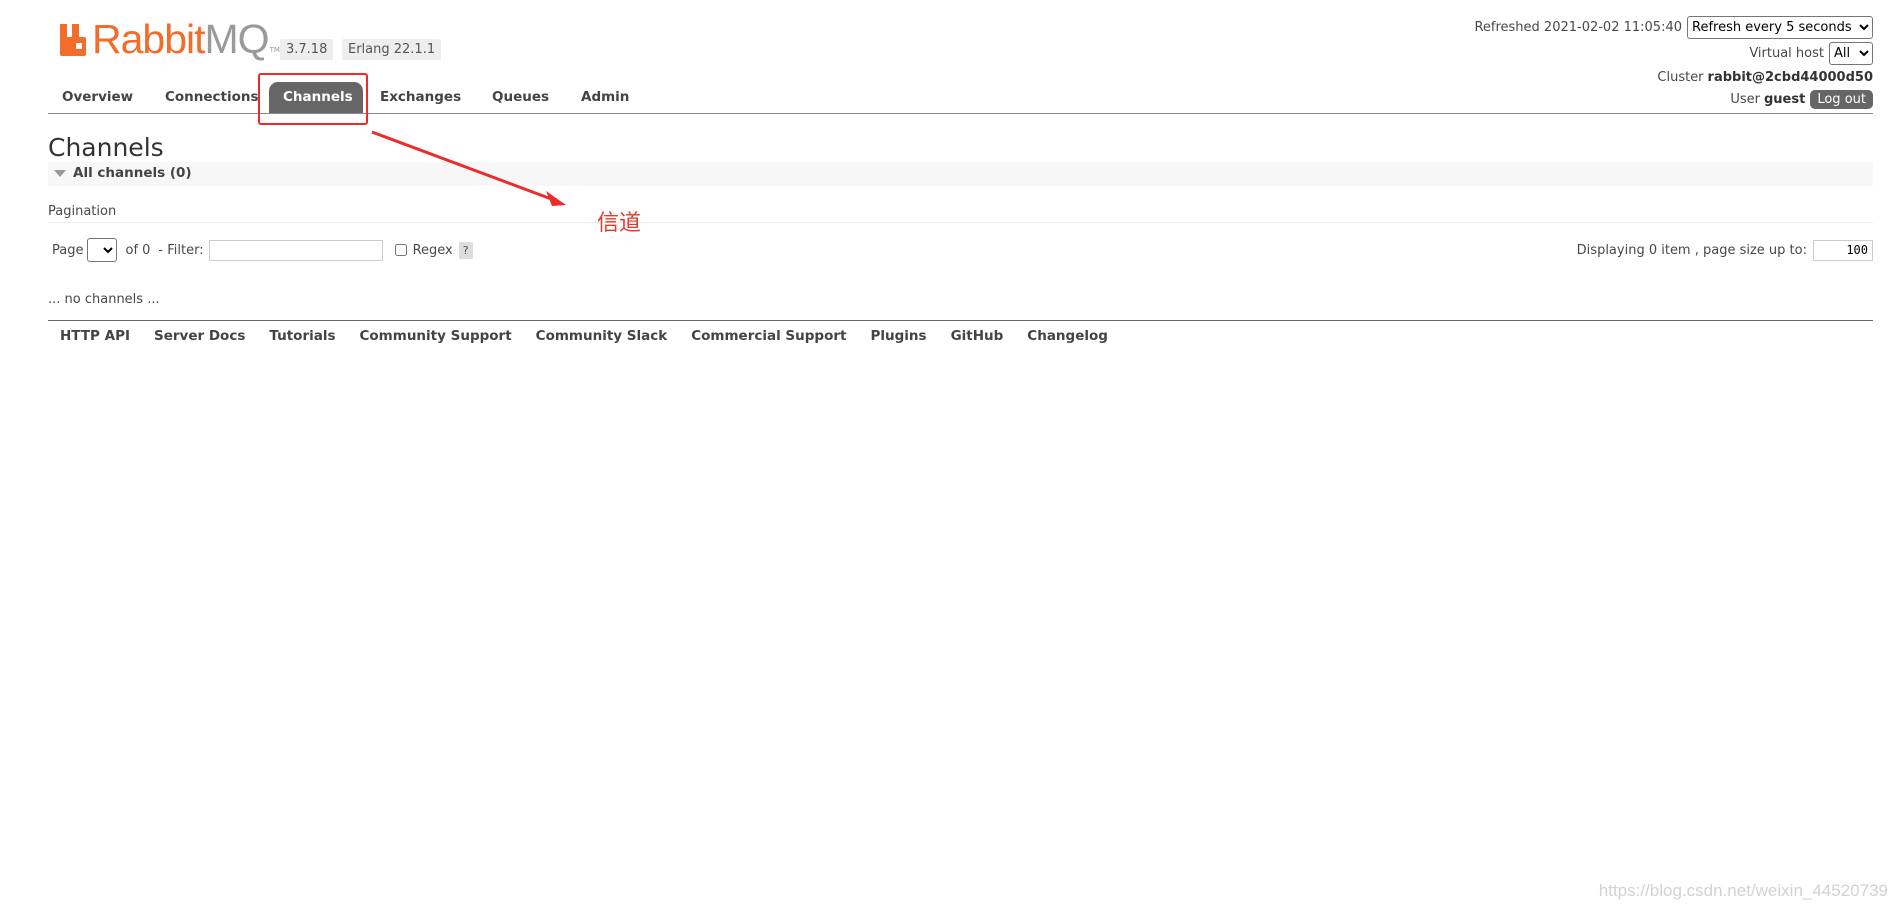 This screenshot has height=909, width=1894. I want to click on virtual-host-row: Virtual host All, so click(1673, 53).